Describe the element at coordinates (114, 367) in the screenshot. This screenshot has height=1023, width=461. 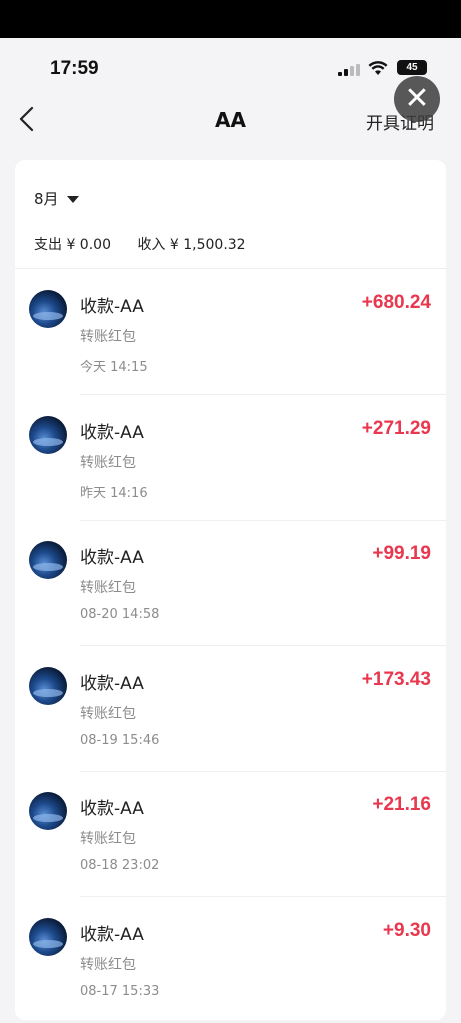
I see `transaction-time: 今天 14:15` at that location.